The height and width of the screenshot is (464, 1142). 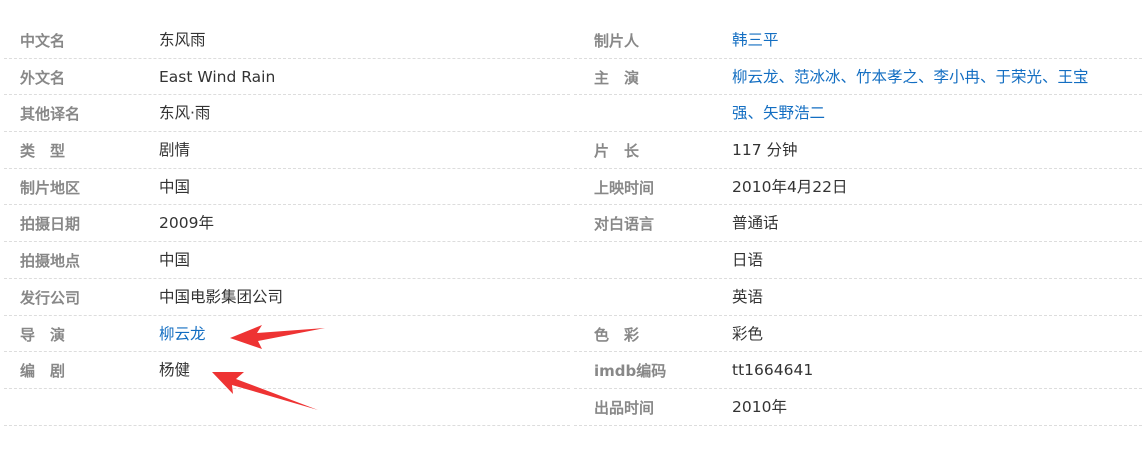 What do you see at coordinates (50, 187) in the screenshot?
I see `info-label: 制片地区` at bounding box center [50, 187].